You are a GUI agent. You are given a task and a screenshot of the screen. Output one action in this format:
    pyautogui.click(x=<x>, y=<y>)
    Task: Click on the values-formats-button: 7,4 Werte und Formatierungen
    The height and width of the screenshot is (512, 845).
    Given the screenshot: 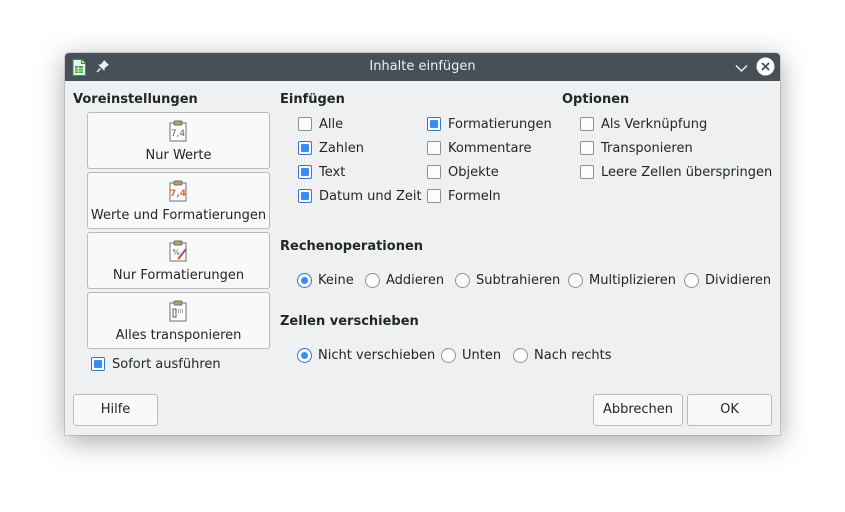 What is the action you would take?
    pyautogui.click(x=178, y=200)
    